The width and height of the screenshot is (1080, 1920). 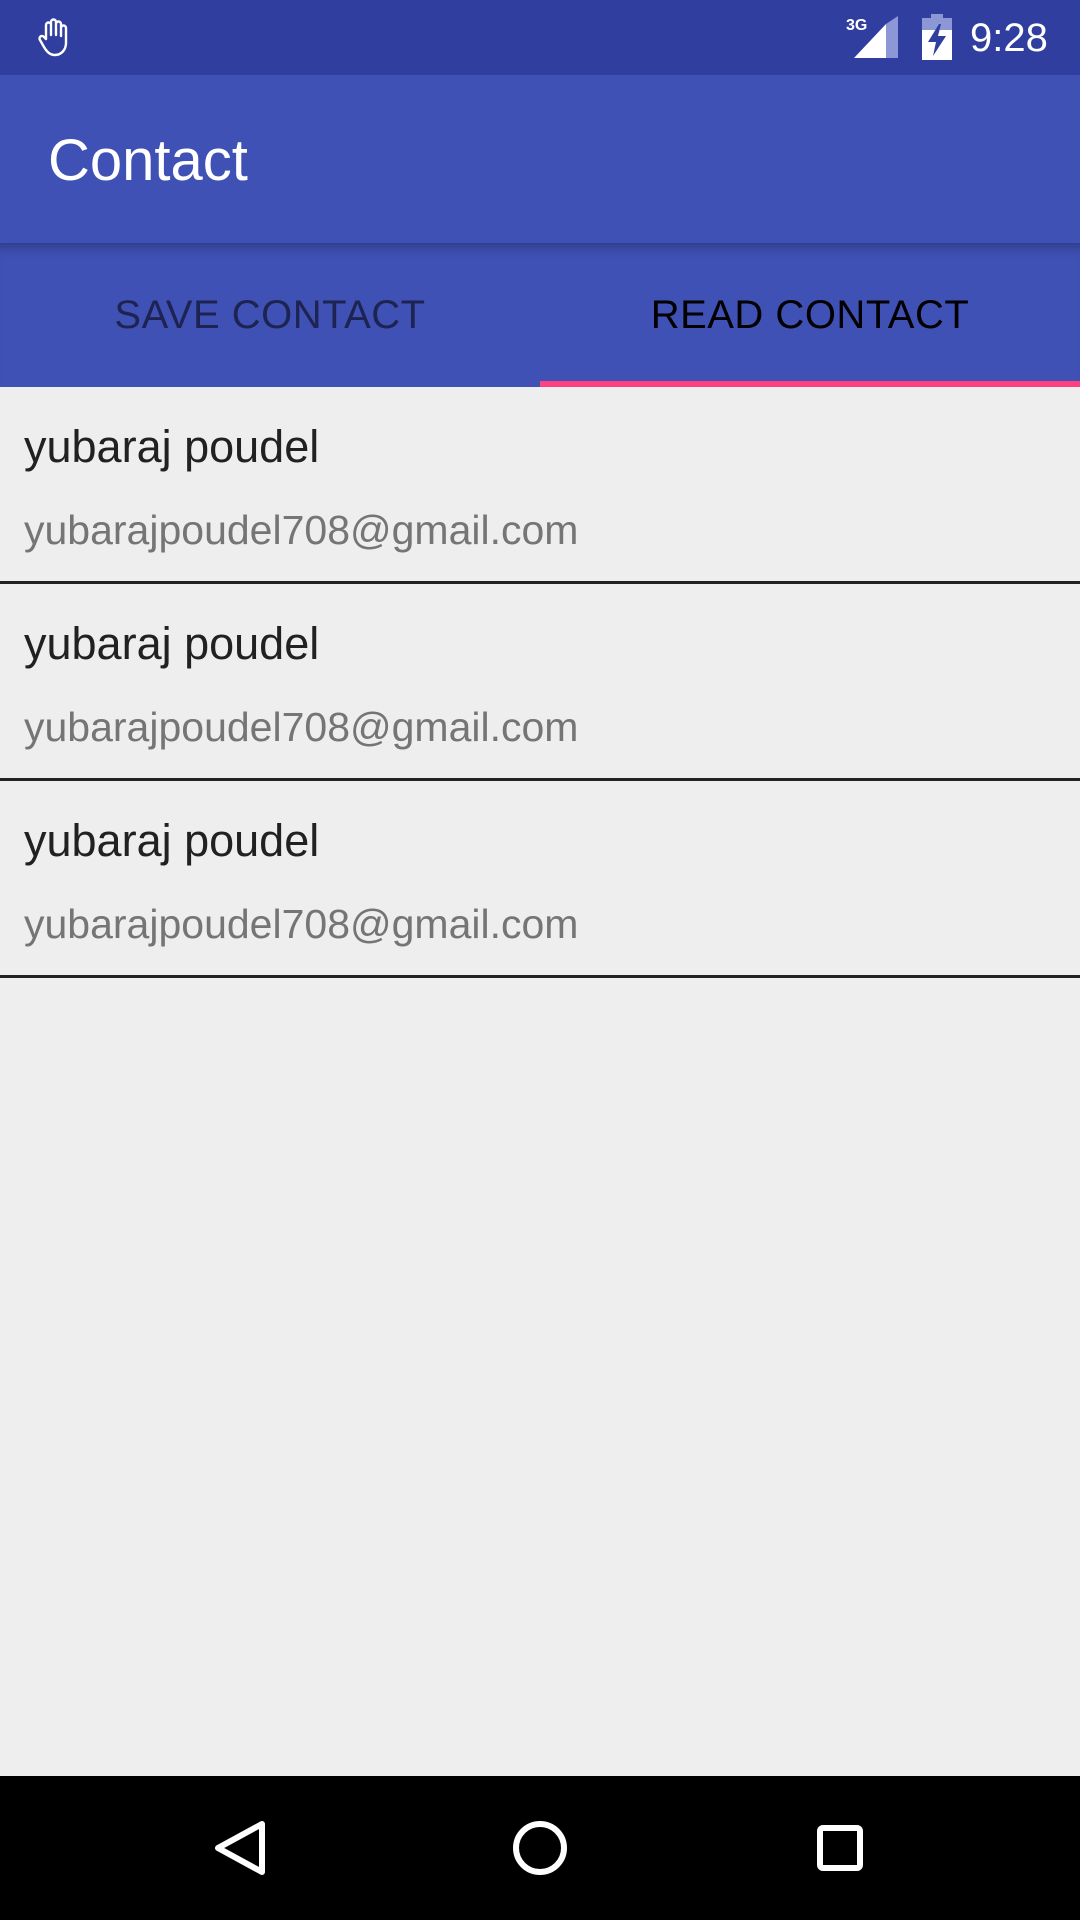 What do you see at coordinates (810, 315) in the screenshot?
I see `tab-read-contact: READ CONTACT` at bounding box center [810, 315].